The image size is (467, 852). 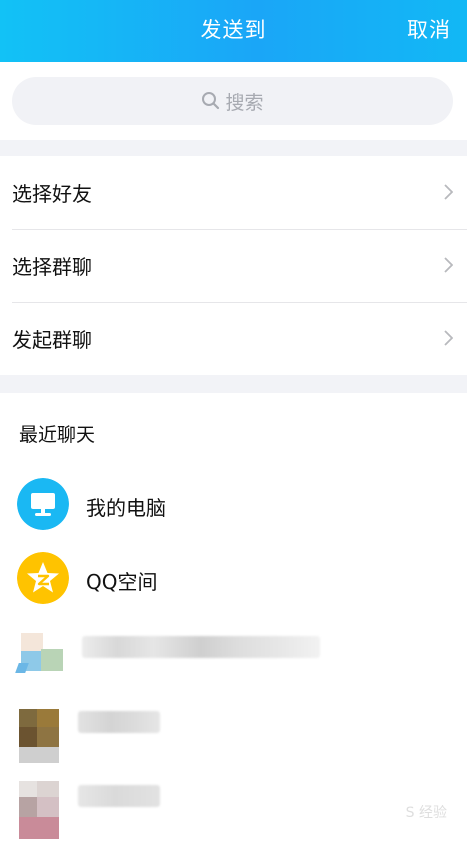 What do you see at coordinates (57, 435) in the screenshot?
I see `recent-chats-title: 最近聊天` at bounding box center [57, 435].